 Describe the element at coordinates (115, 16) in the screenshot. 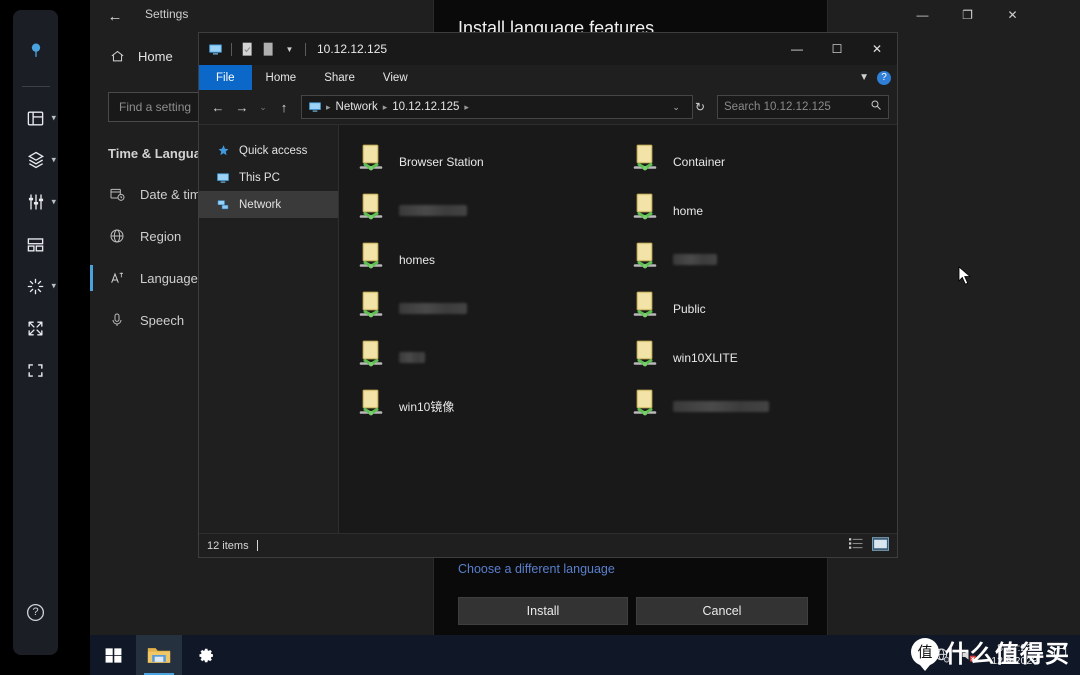

I see `settings-back-button: ←` at that location.